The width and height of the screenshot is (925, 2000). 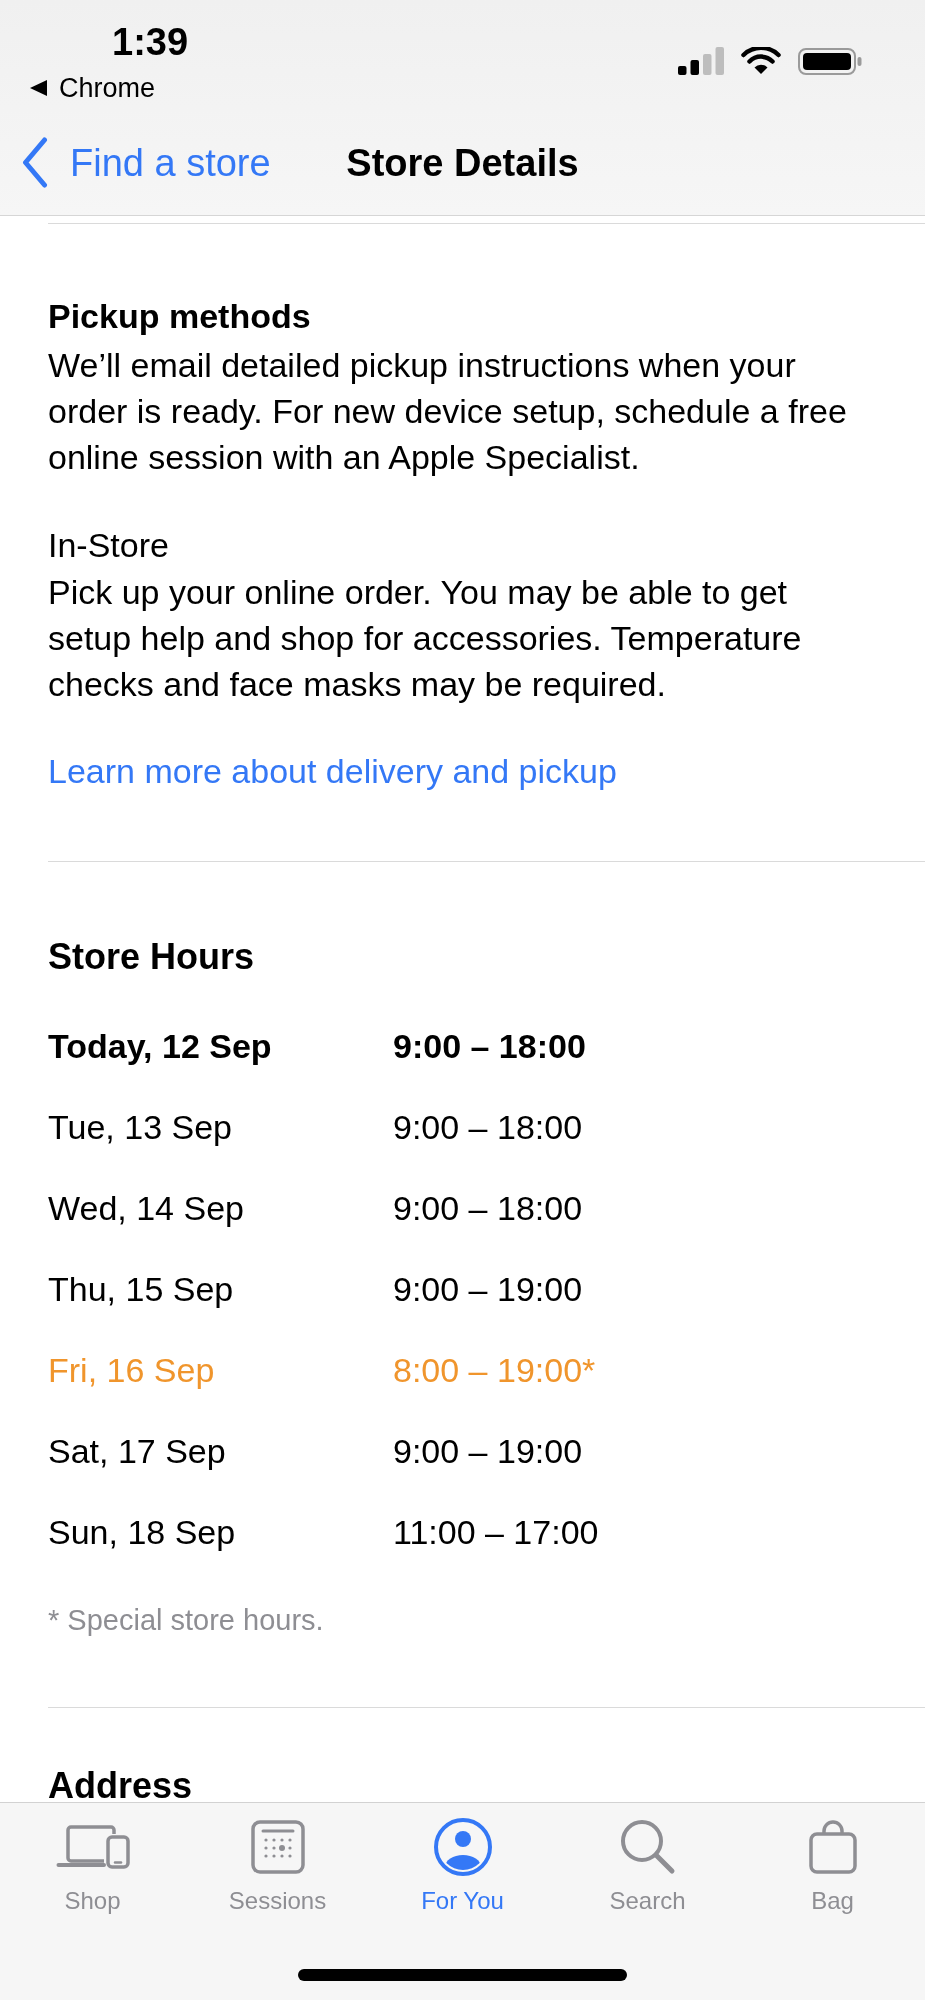 What do you see at coordinates (142, 1532) in the screenshot?
I see `day-label: Sun, 18 Sep` at bounding box center [142, 1532].